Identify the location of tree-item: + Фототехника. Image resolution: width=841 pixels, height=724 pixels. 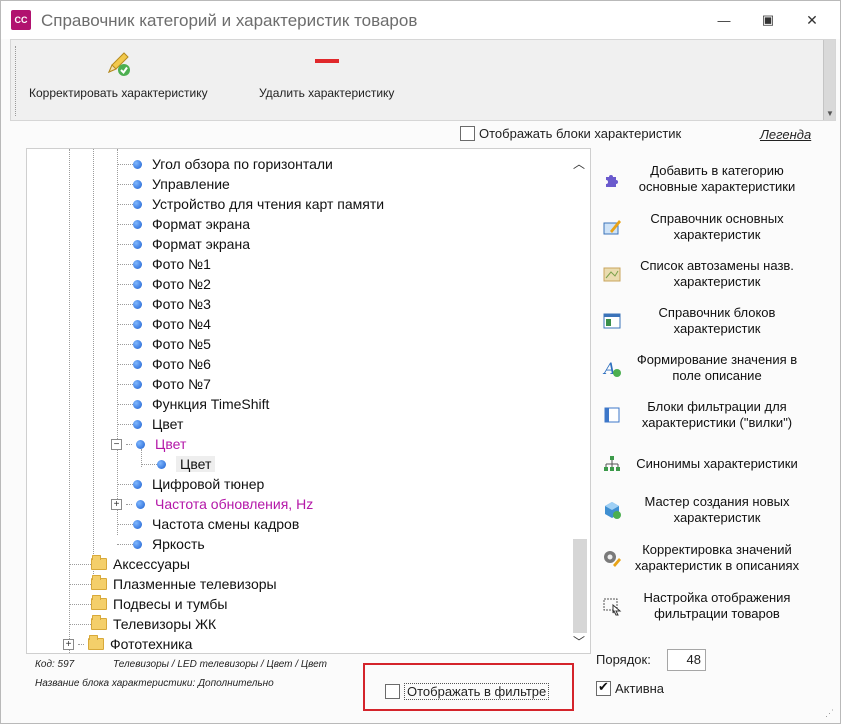
(127, 643).